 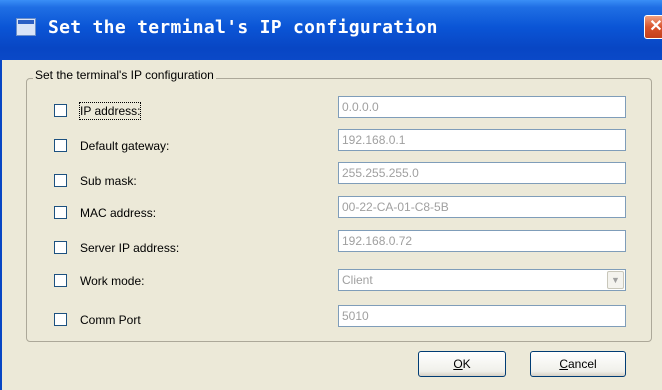 I want to click on close-button: ✕, so click(x=653, y=27).